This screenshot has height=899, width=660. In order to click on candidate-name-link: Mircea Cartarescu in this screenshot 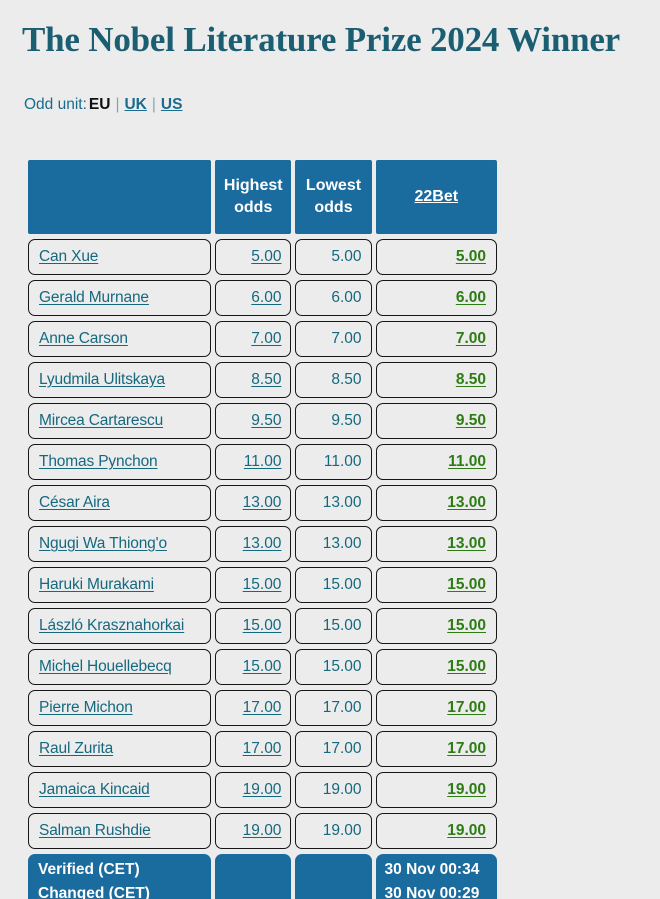, I will do `click(101, 420)`.